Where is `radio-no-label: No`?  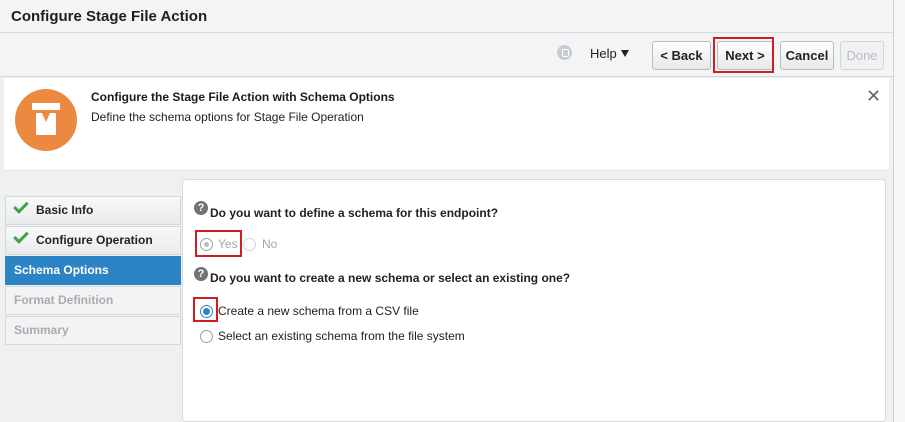
radio-no-label: No is located at coordinates (270, 244).